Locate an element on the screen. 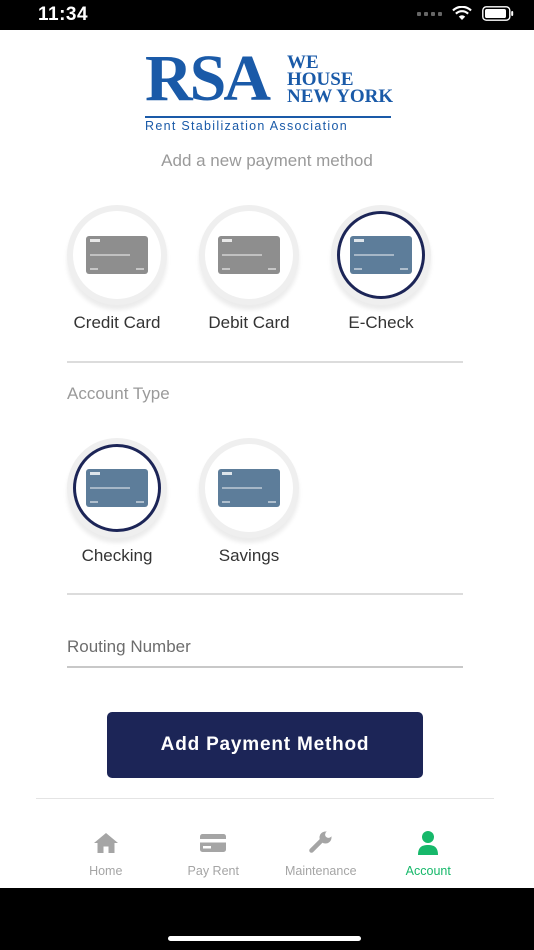 This screenshot has width=534, height=950. logo-rule is located at coordinates (268, 117).